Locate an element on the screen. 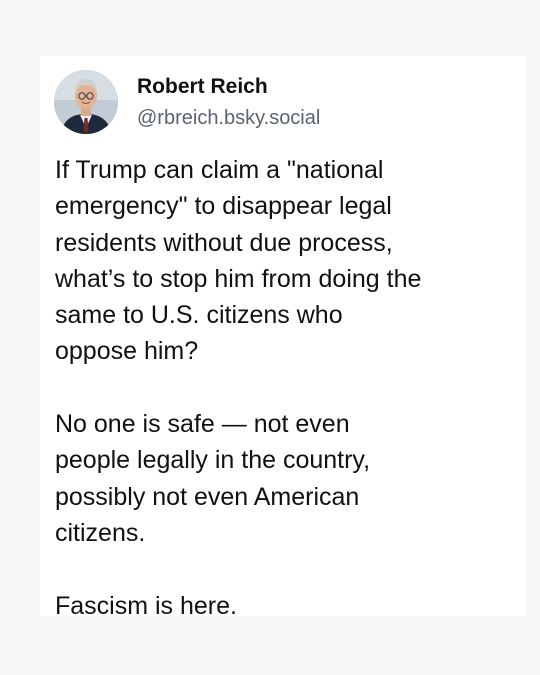  post-line: emergency" to disappear legal is located at coordinates (223, 206).